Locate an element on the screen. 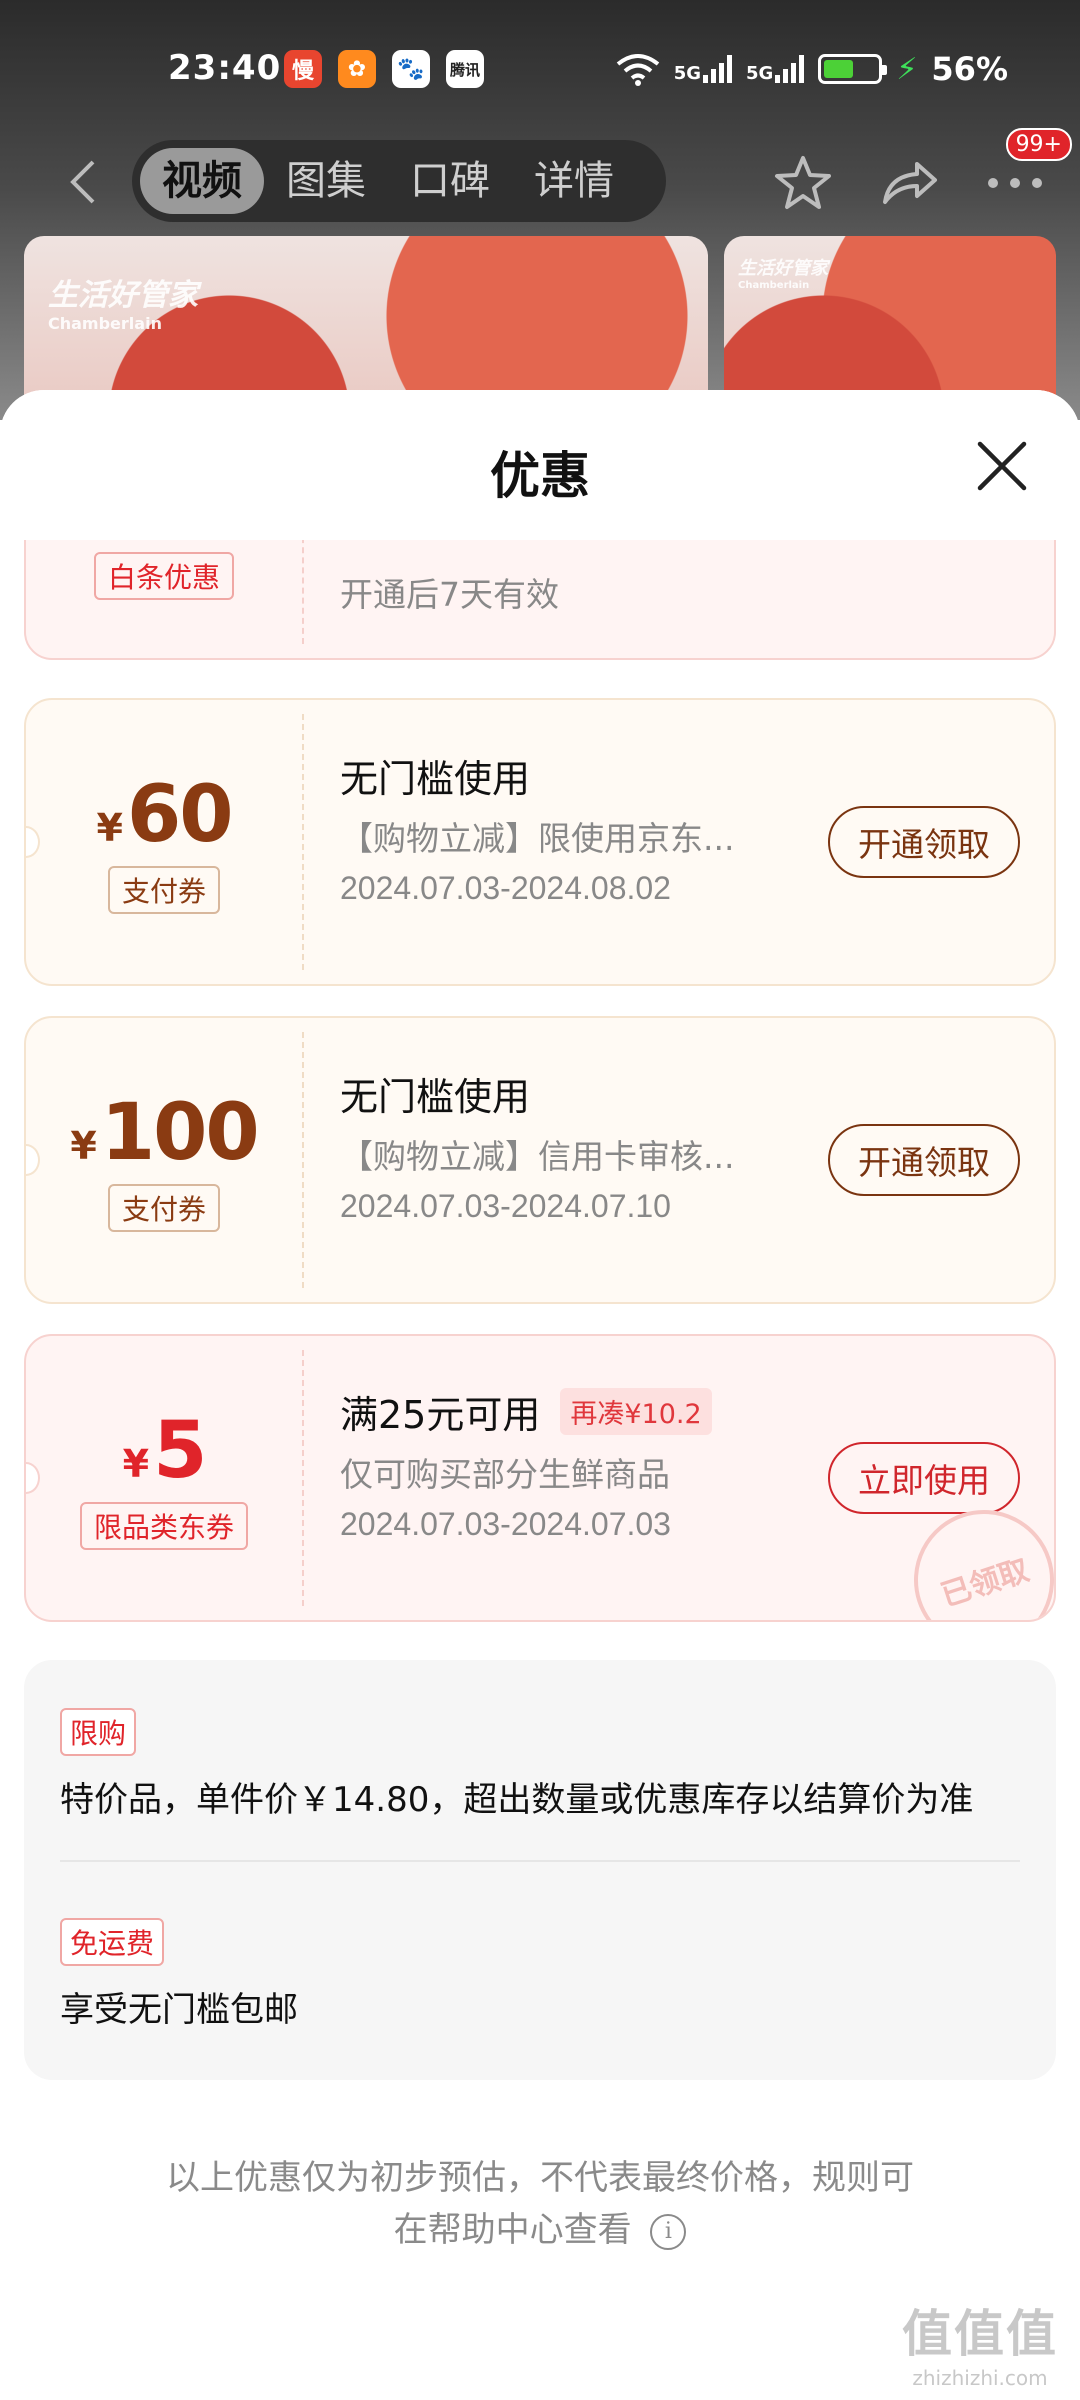 Image resolution: width=1080 pixels, height=2400 pixels. nav-tabs: 视频 图集 口碑 详情 is located at coordinates (399, 181).